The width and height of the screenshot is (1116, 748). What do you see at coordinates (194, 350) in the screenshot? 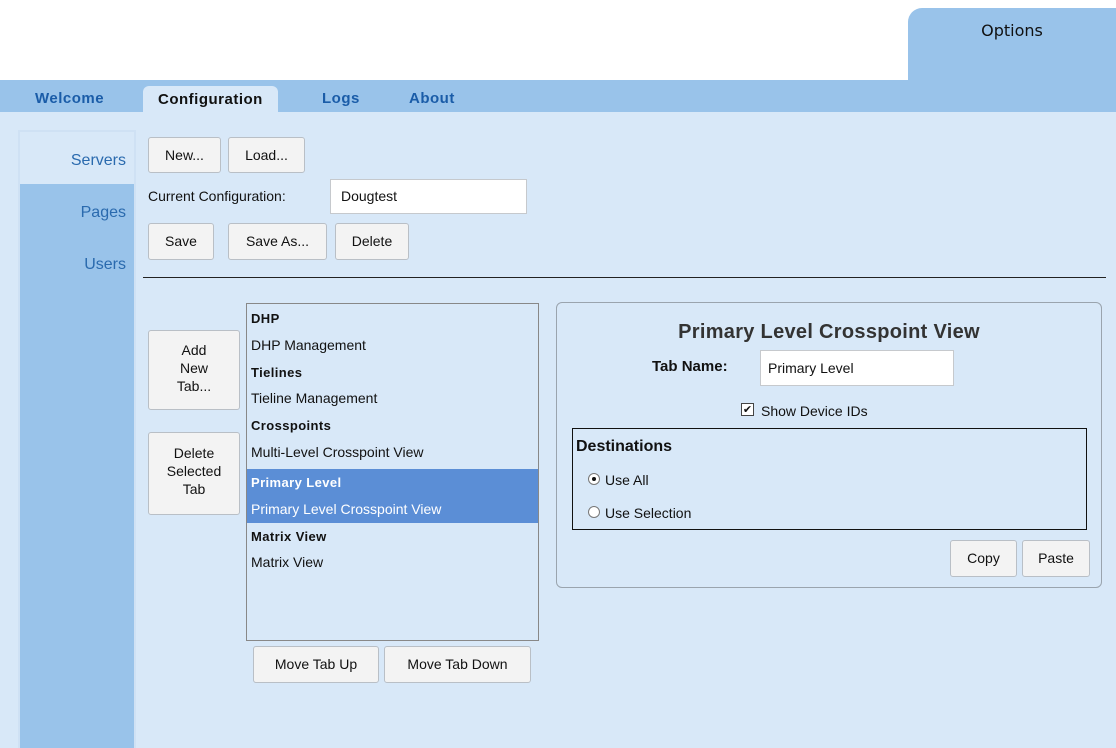
I see `add-new-tab-label-line1: Add` at bounding box center [194, 350].